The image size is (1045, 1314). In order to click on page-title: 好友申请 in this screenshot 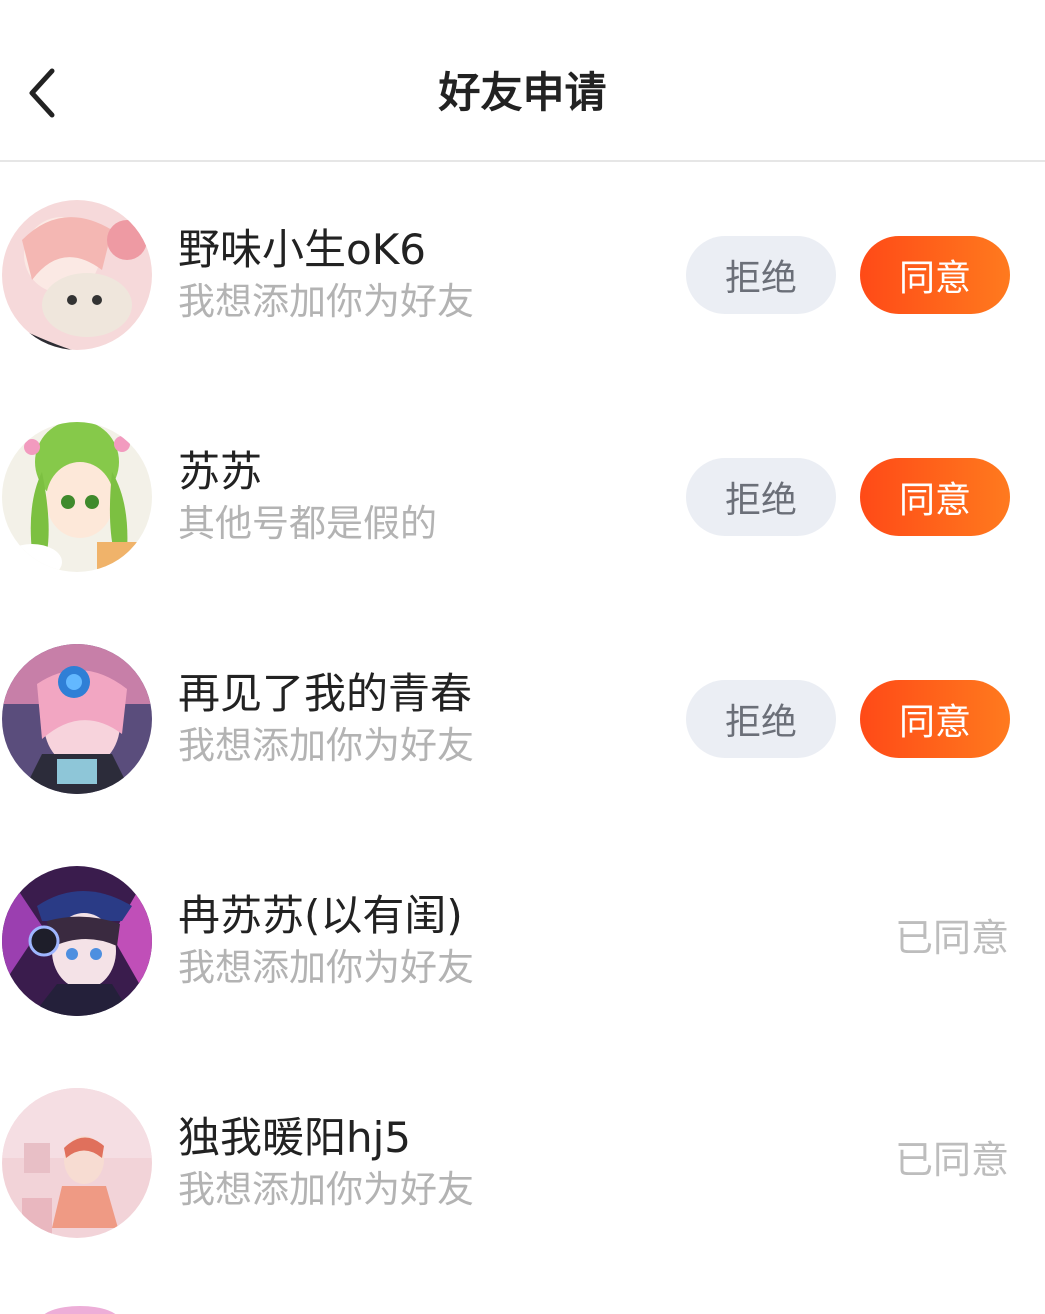, I will do `click(522, 92)`.